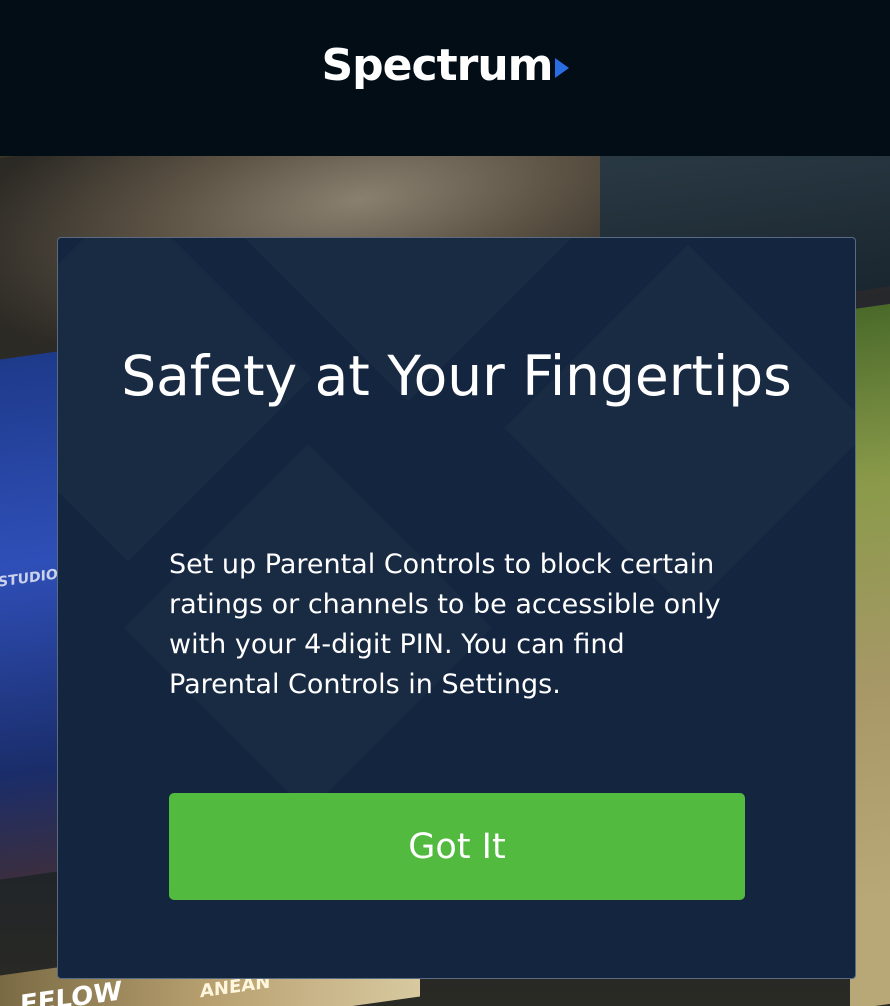 The height and width of the screenshot is (1006, 890). Describe the element at coordinates (29, 578) in the screenshot. I see `studio-label: STUDIO` at that location.